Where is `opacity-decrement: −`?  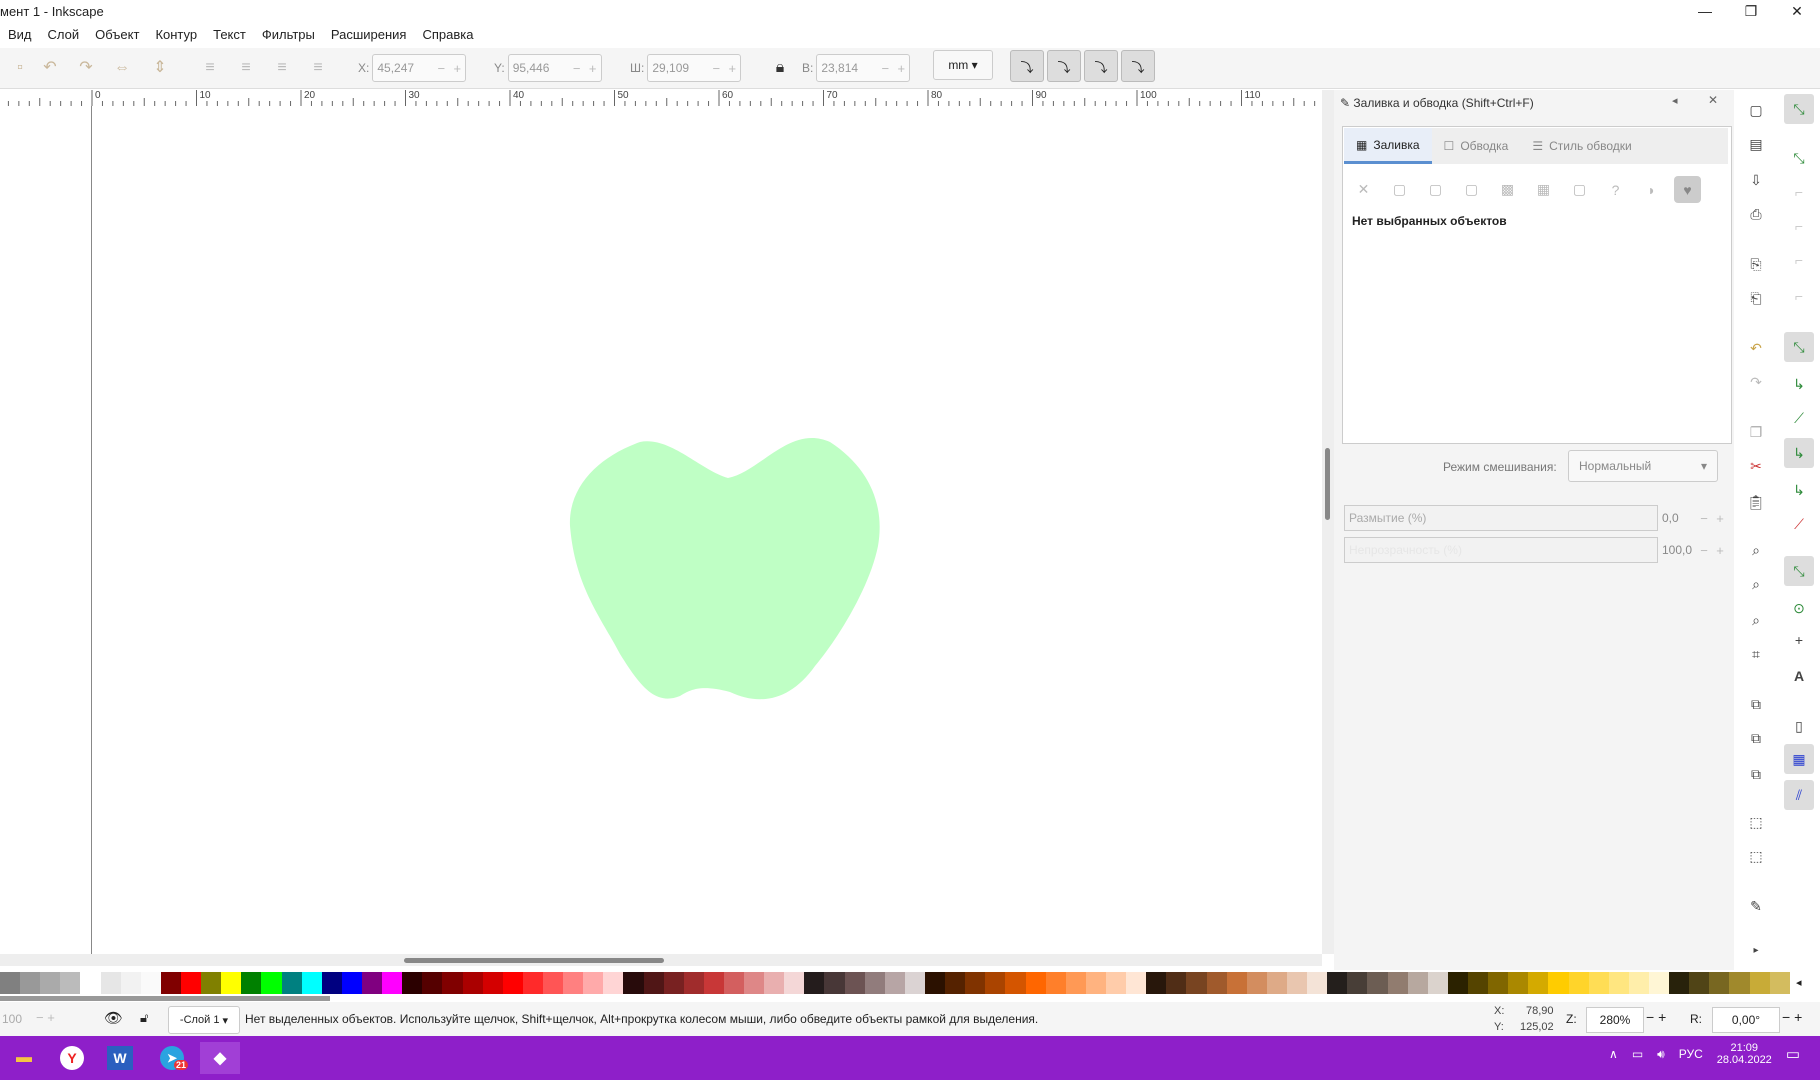 opacity-decrement: − is located at coordinates (1704, 550).